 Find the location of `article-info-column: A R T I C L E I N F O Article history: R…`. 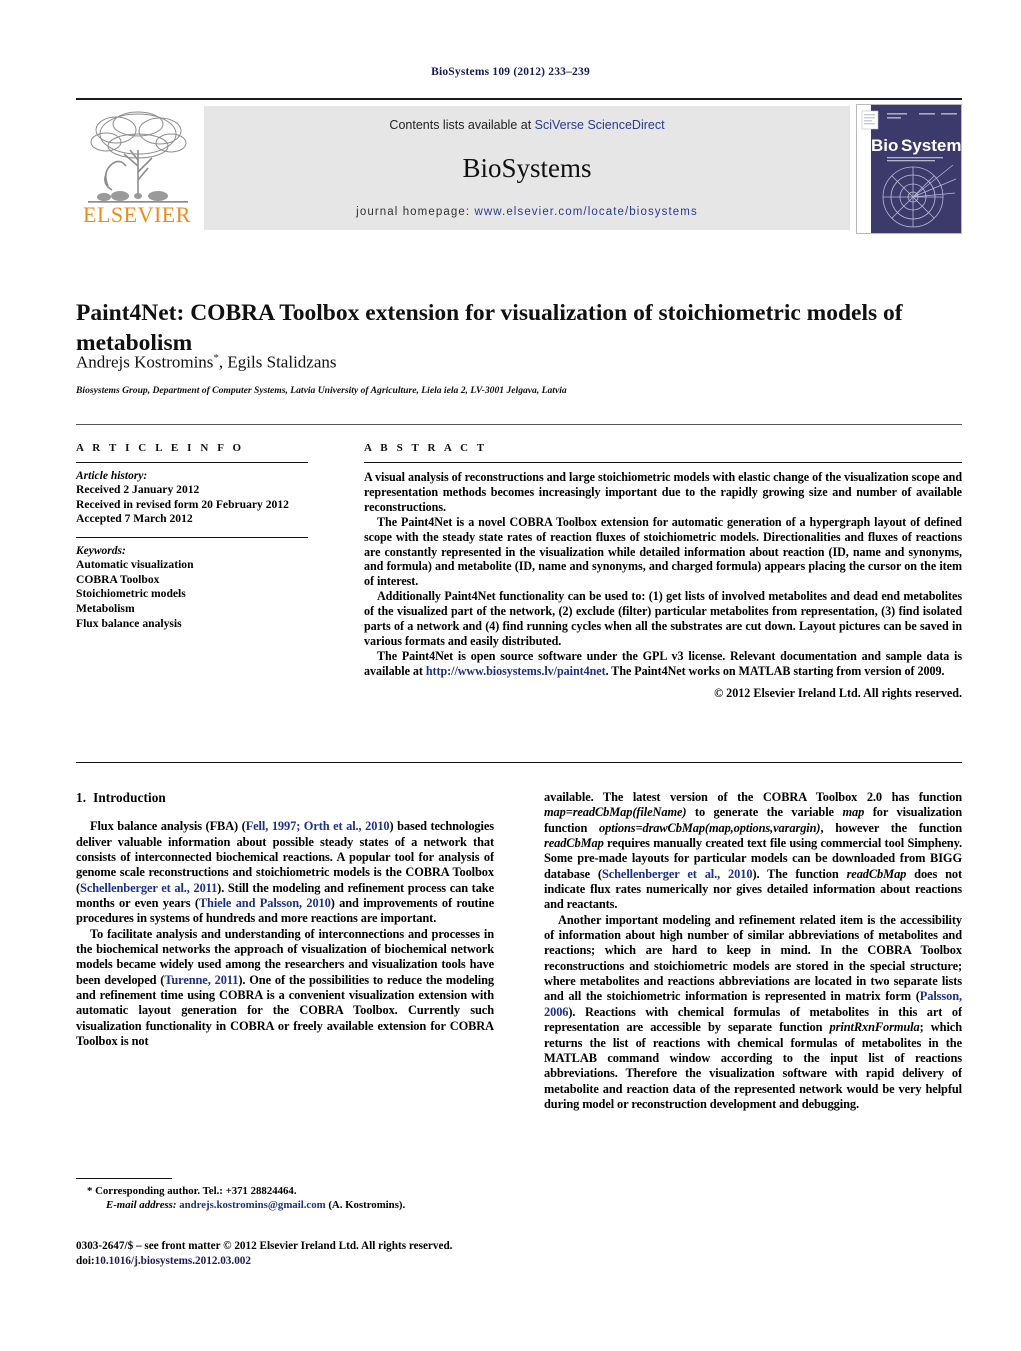

article-info-column: A R T I C L E I N F O Article history: R… is located at coordinates (192, 537).